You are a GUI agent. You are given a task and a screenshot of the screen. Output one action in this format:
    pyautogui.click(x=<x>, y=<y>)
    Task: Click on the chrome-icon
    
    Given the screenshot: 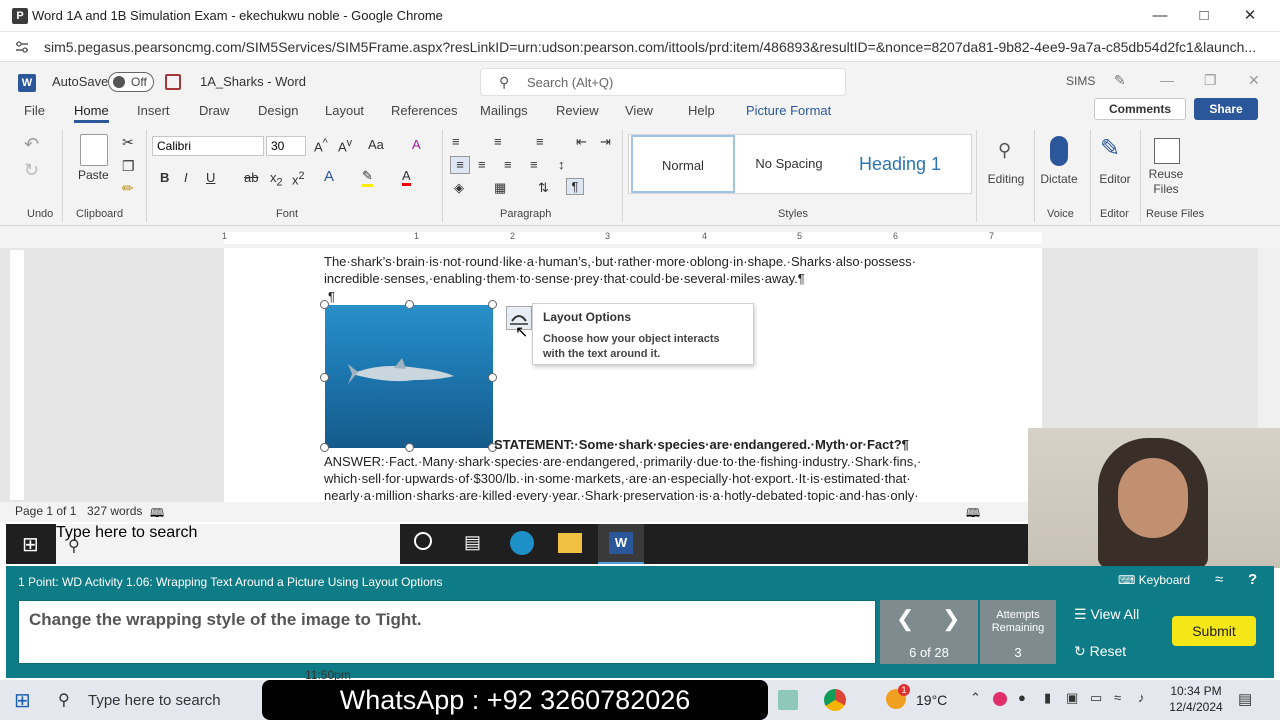 What is the action you would take?
    pyautogui.click(x=835, y=700)
    